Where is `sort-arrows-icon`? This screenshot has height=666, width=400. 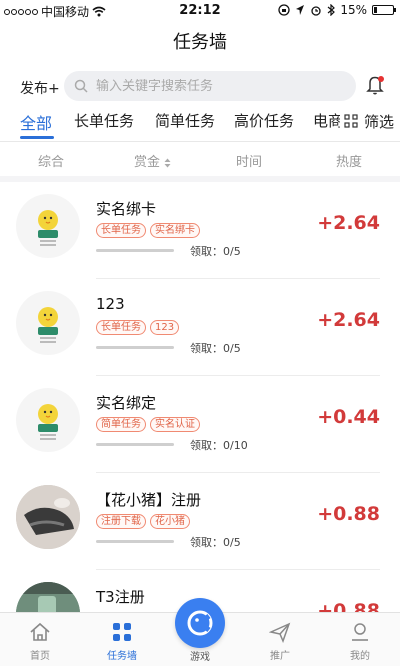
sort-arrows-icon is located at coordinates (167, 162).